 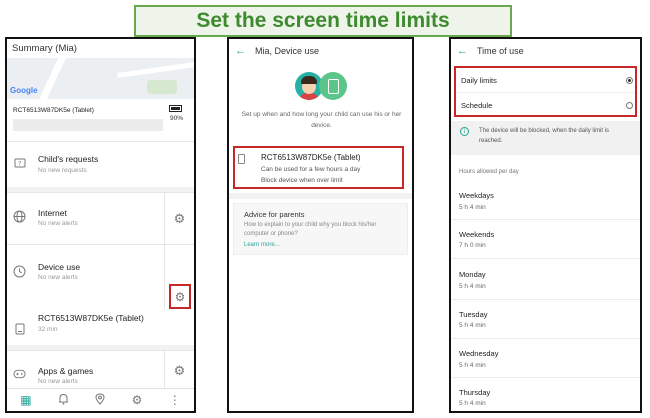 I want to click on row-title: Apps & games, so click(x=66, y=371).